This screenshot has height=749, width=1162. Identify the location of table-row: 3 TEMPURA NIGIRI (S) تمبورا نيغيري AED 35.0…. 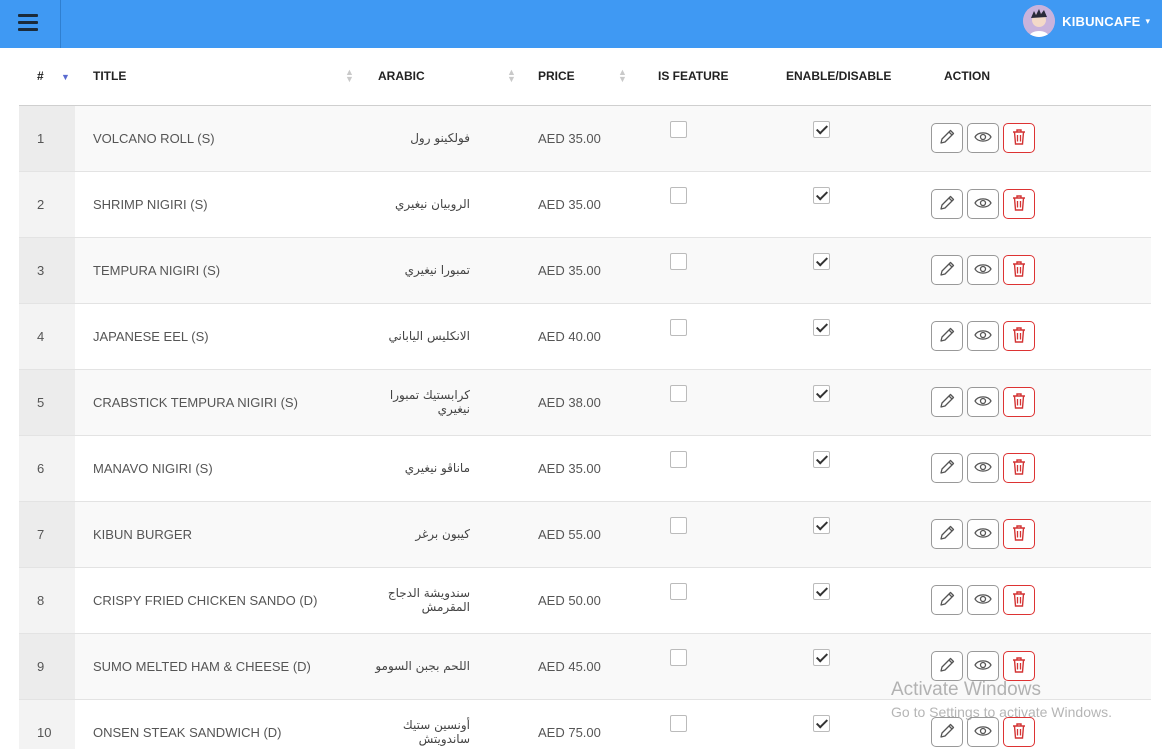
(585, 270).